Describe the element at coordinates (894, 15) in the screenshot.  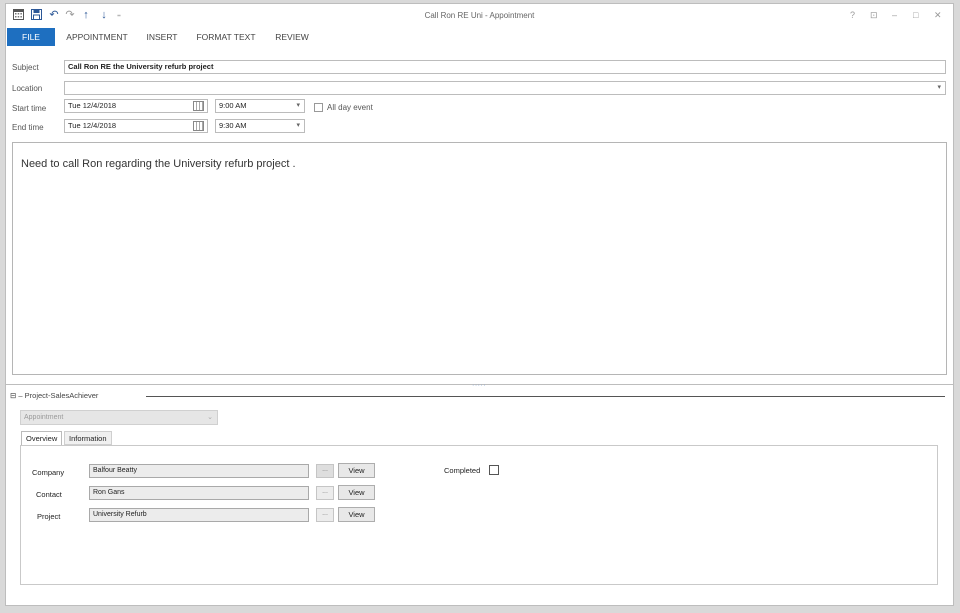
I see `minimize-icon: –` at that location.